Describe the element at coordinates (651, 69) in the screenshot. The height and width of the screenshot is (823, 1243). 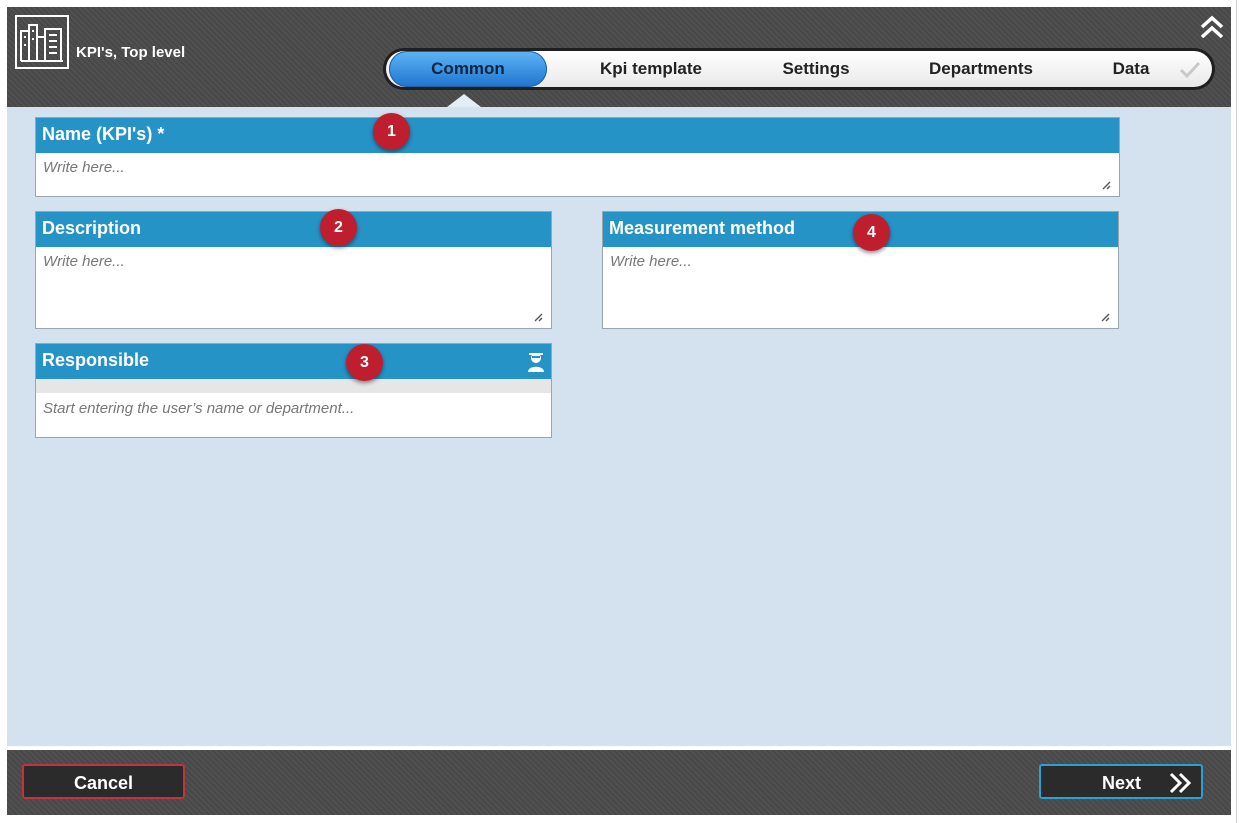
I see `tab-kpi-template: Kpi template` at that location.